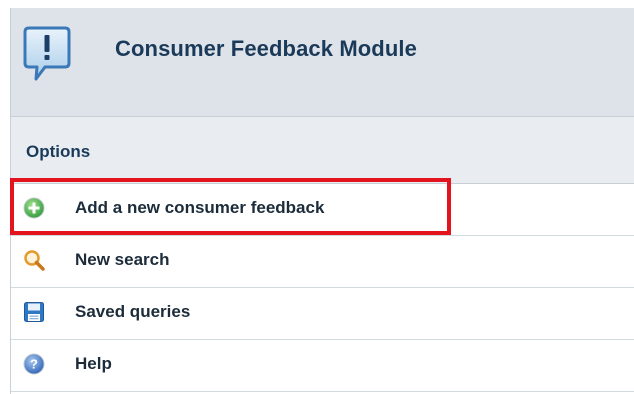  Describe the element at coordinates (34, 260) in the screenshot. I see `search-icon` at that location.